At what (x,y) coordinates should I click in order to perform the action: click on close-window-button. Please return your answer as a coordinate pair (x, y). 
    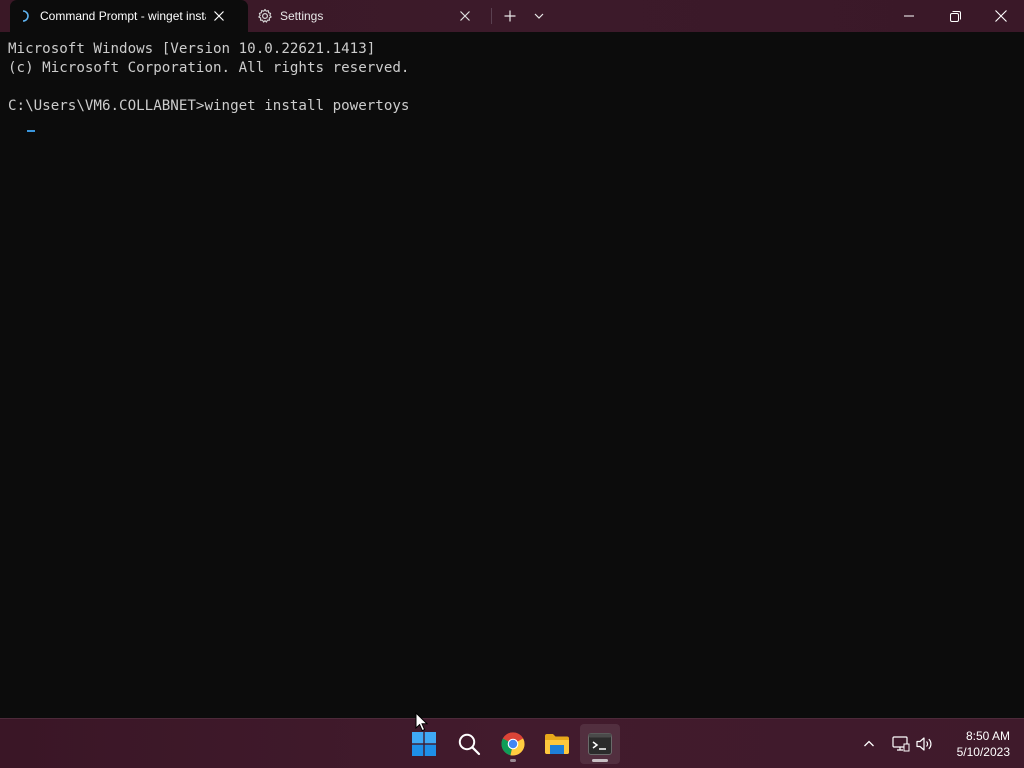
    Looking at the image, I should click on (1001, 16).